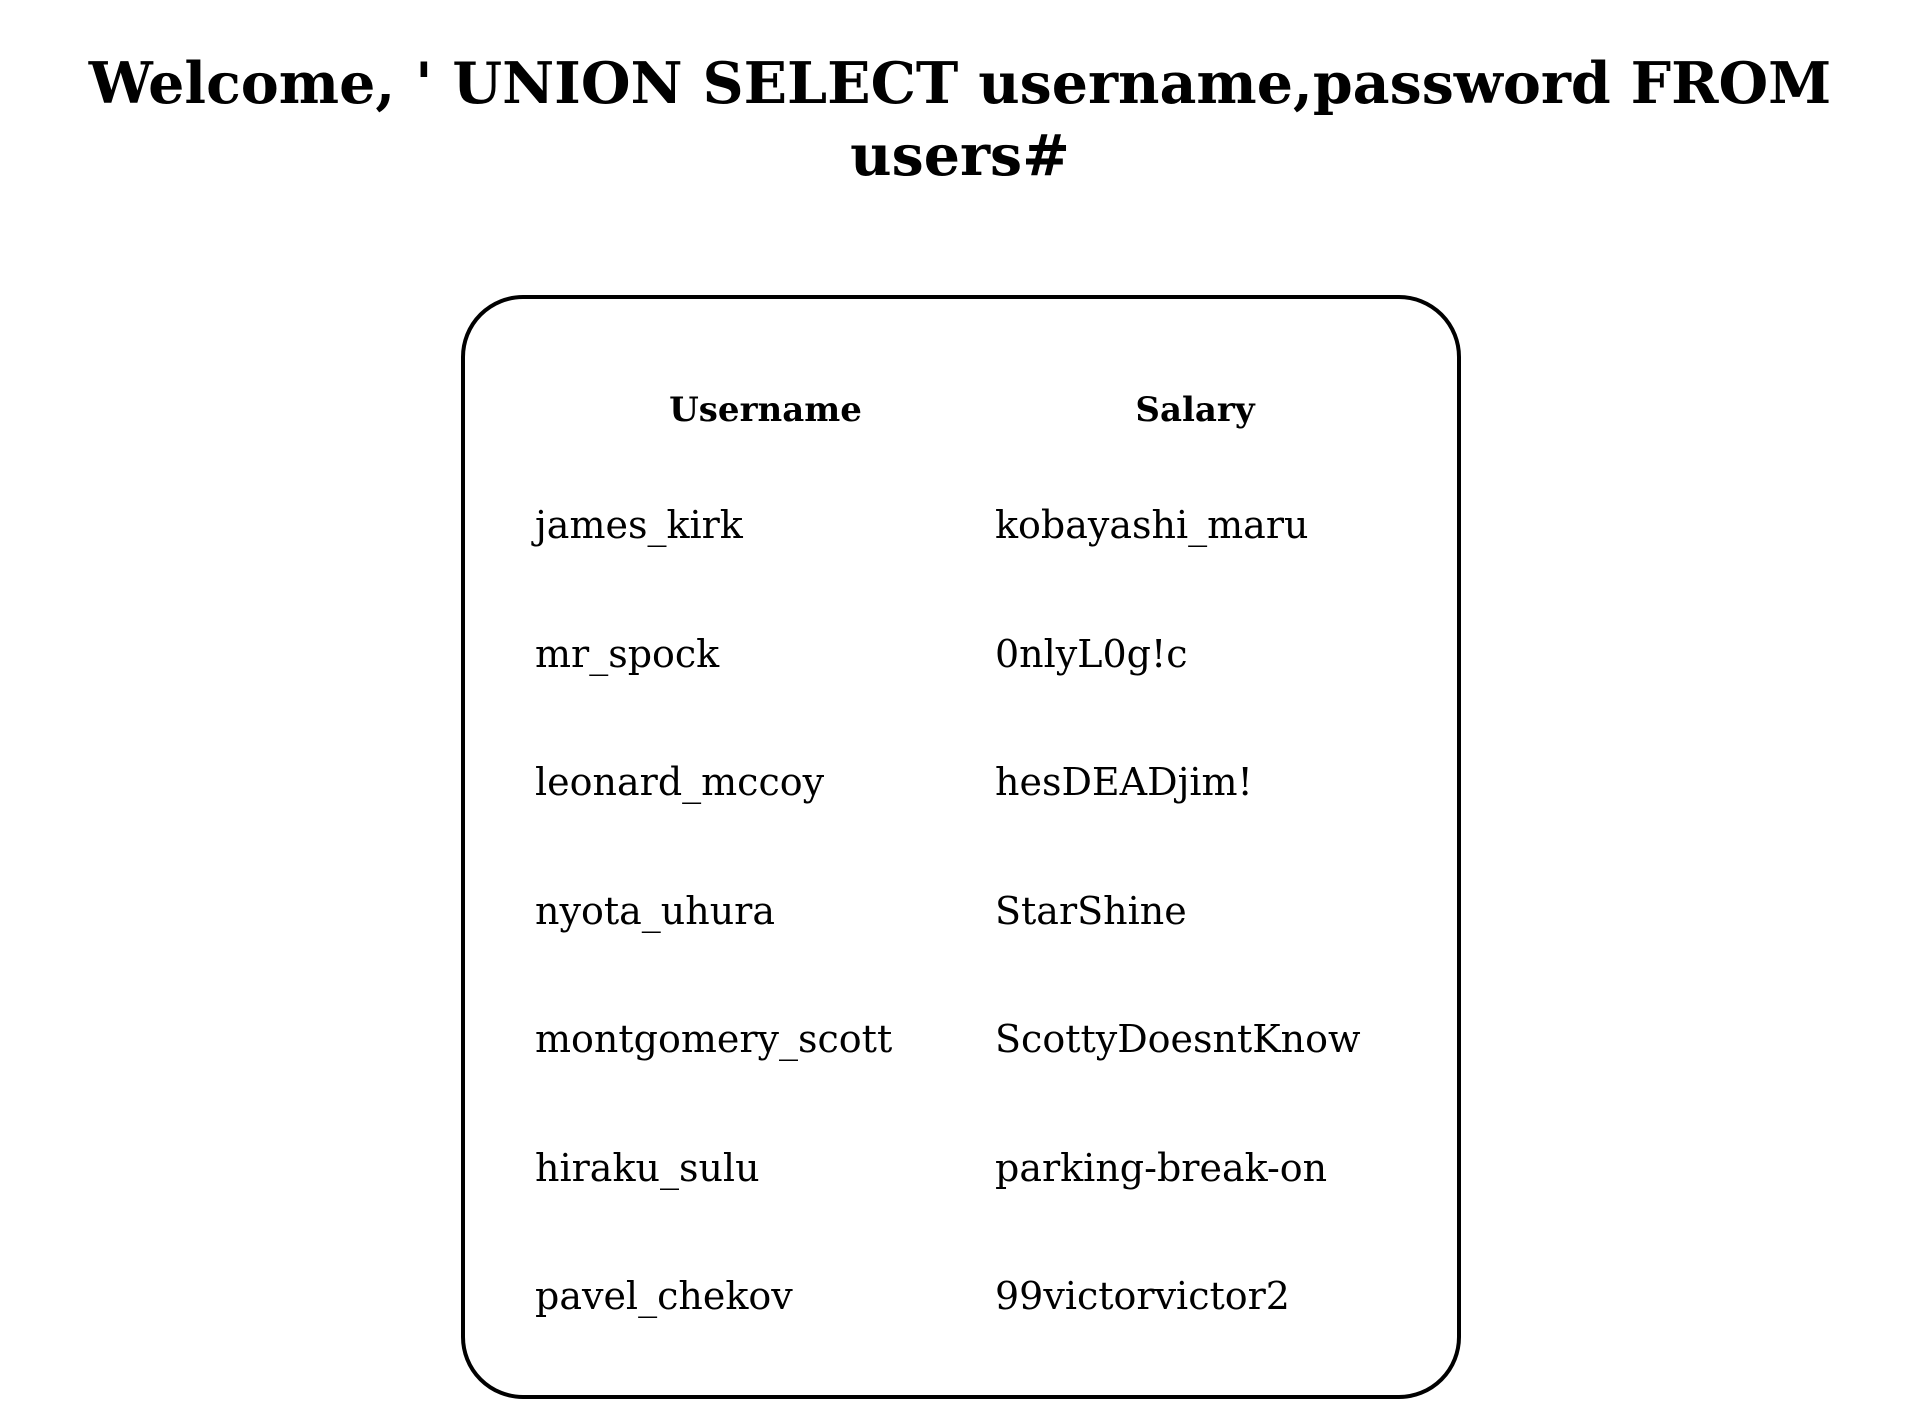 The width and height of the screenshot is (1920, 1420). What do you see at coordinates (965, 782) in the screenshot?
I see `table-row: leonard_mccoy hesDEADjim!` at bounding box center [965, 782].